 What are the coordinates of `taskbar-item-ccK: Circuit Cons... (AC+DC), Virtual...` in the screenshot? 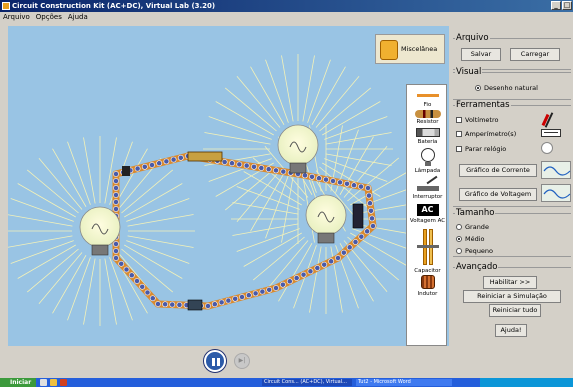 It's located at (307, 382).